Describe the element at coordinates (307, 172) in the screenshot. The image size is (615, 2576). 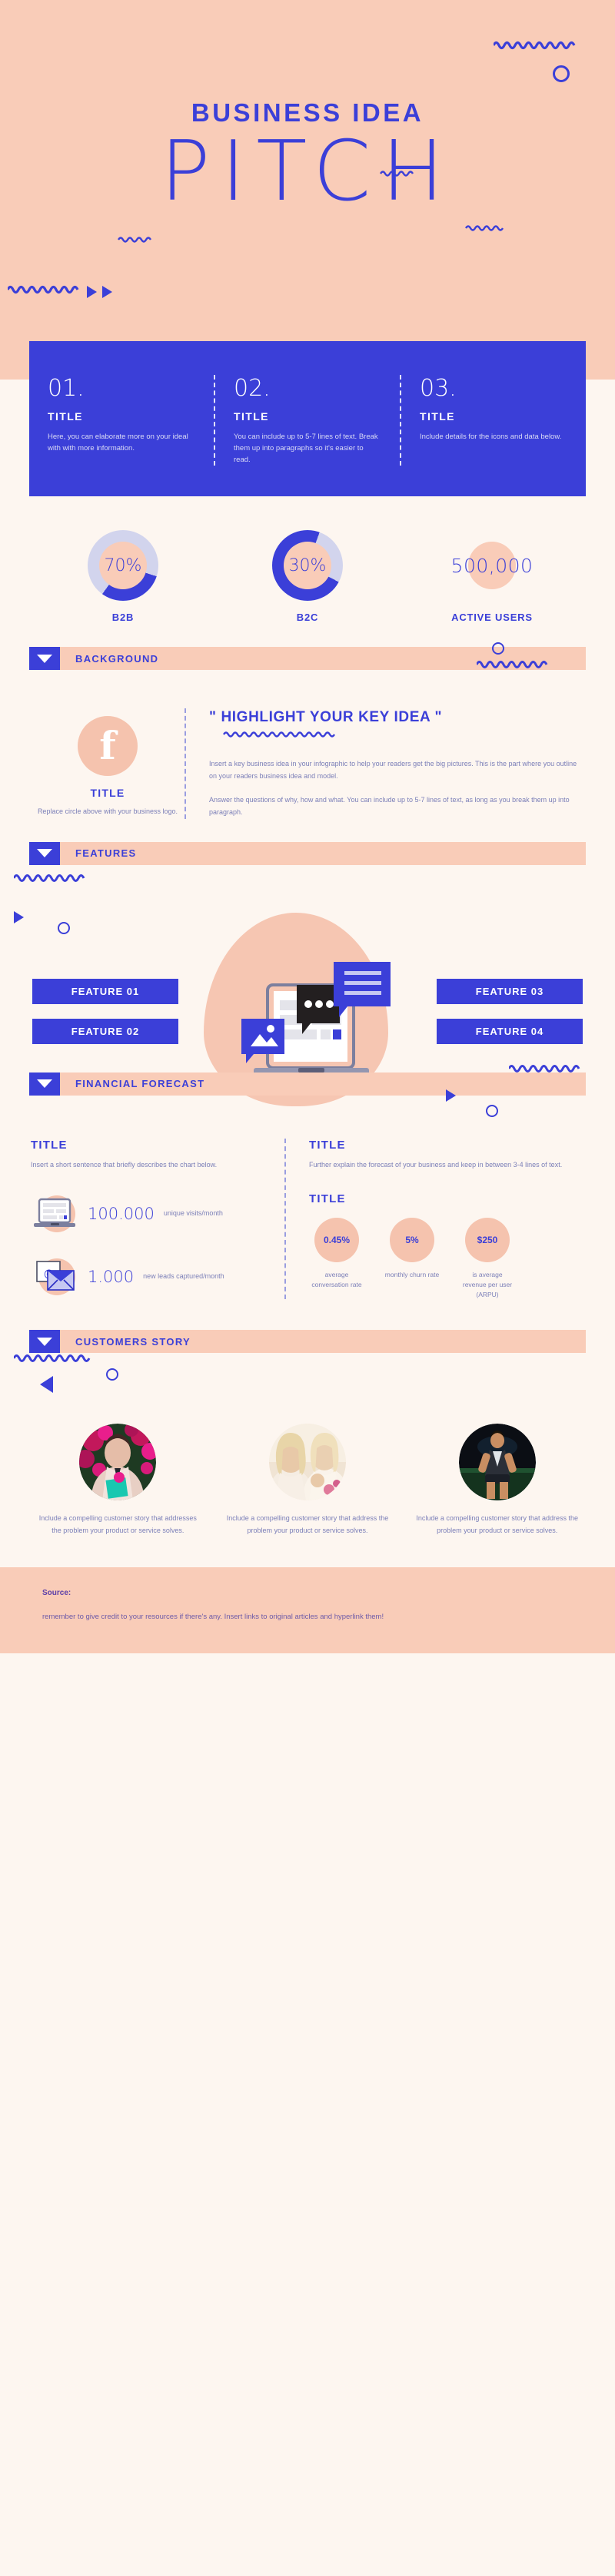
I see `page-title: PITCH` at that location.